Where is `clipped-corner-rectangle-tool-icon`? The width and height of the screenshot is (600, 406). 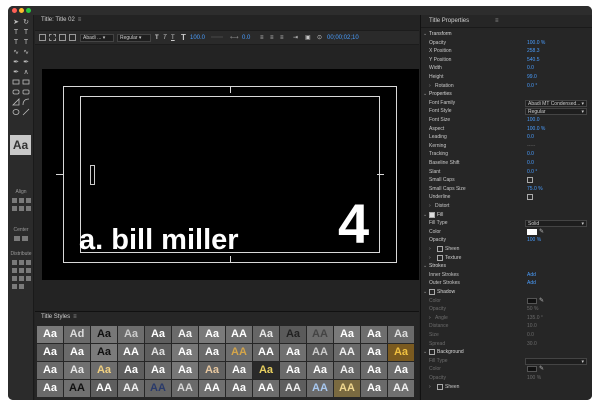 clipped-corner-rectangle-tool-icon is located at coordinates (26, 82).